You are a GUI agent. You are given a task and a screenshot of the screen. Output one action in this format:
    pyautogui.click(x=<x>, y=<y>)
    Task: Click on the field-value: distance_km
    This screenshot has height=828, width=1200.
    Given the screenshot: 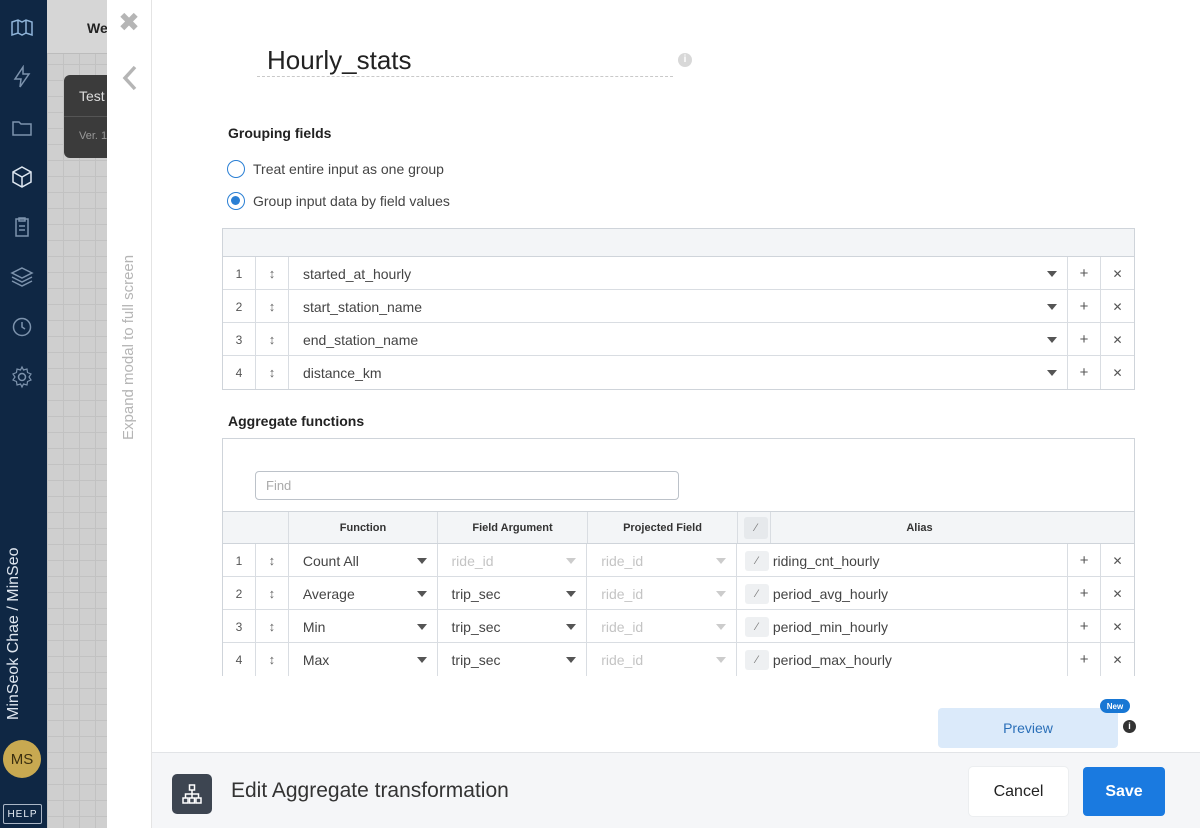 What is the action you would take?
    pyautogui.click(x=342, y=372)
    